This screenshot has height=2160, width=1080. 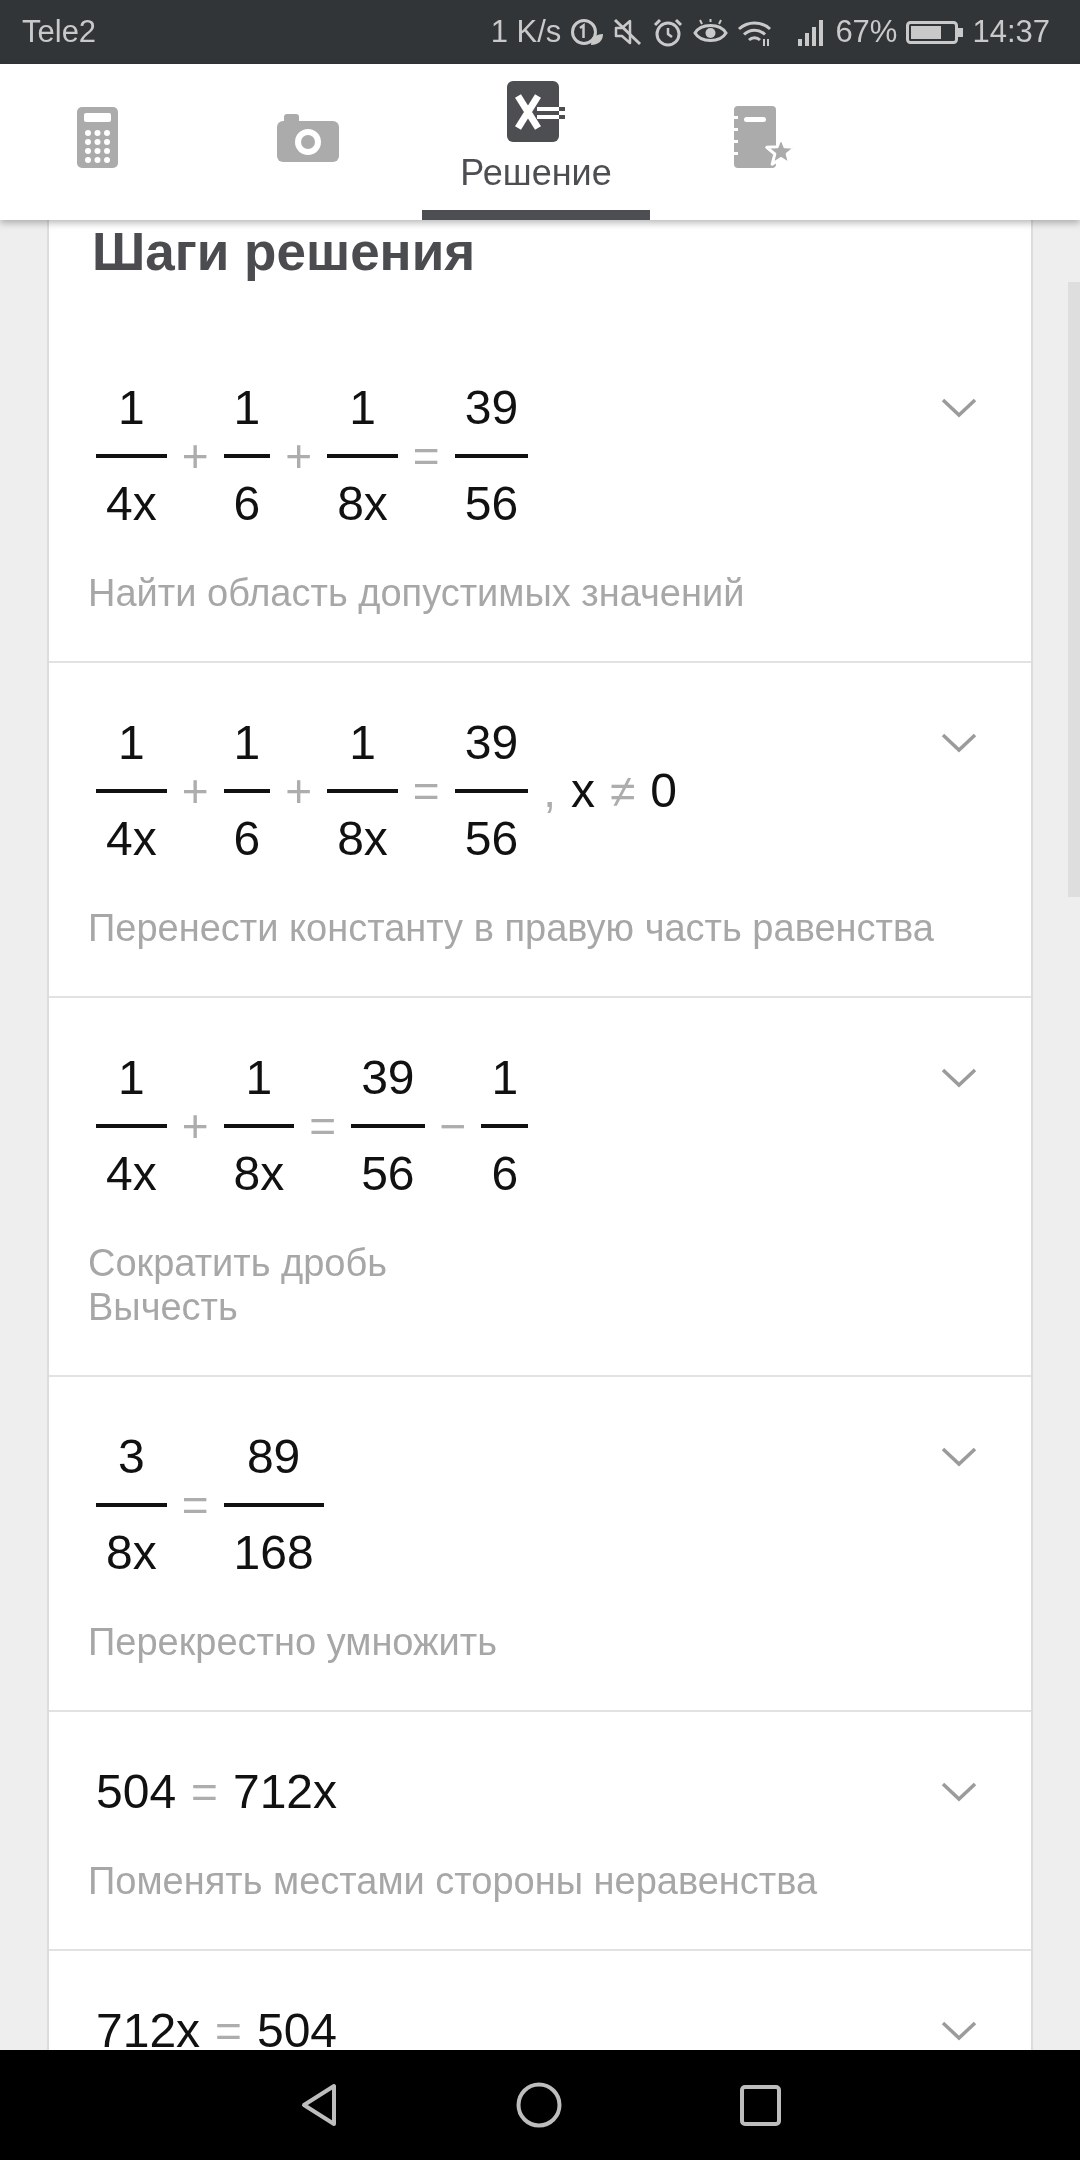 What do you see at coordinates (59, 32) in the screenshot?
I see `carrier-name: Tele2` at bounding box center [59, 32].